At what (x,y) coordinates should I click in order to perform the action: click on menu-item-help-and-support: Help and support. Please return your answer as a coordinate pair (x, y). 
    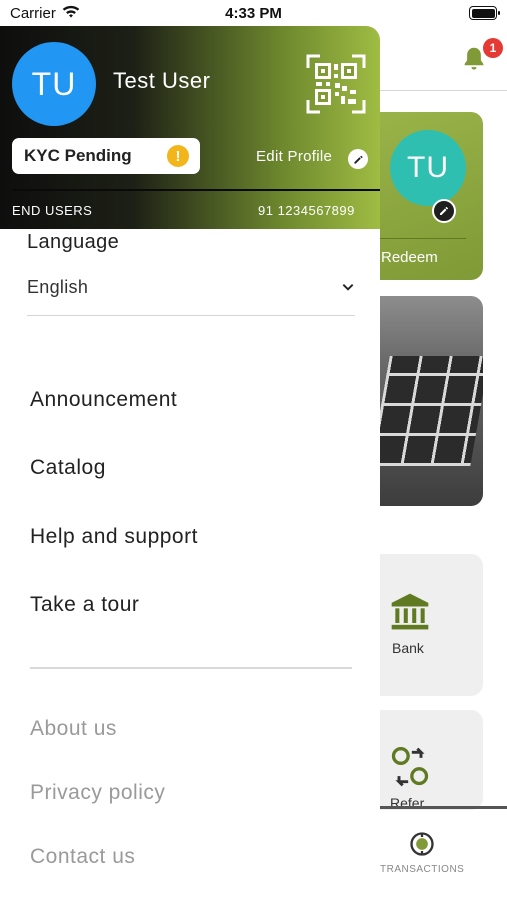
    Looking at the image, I should click on (114, 537).